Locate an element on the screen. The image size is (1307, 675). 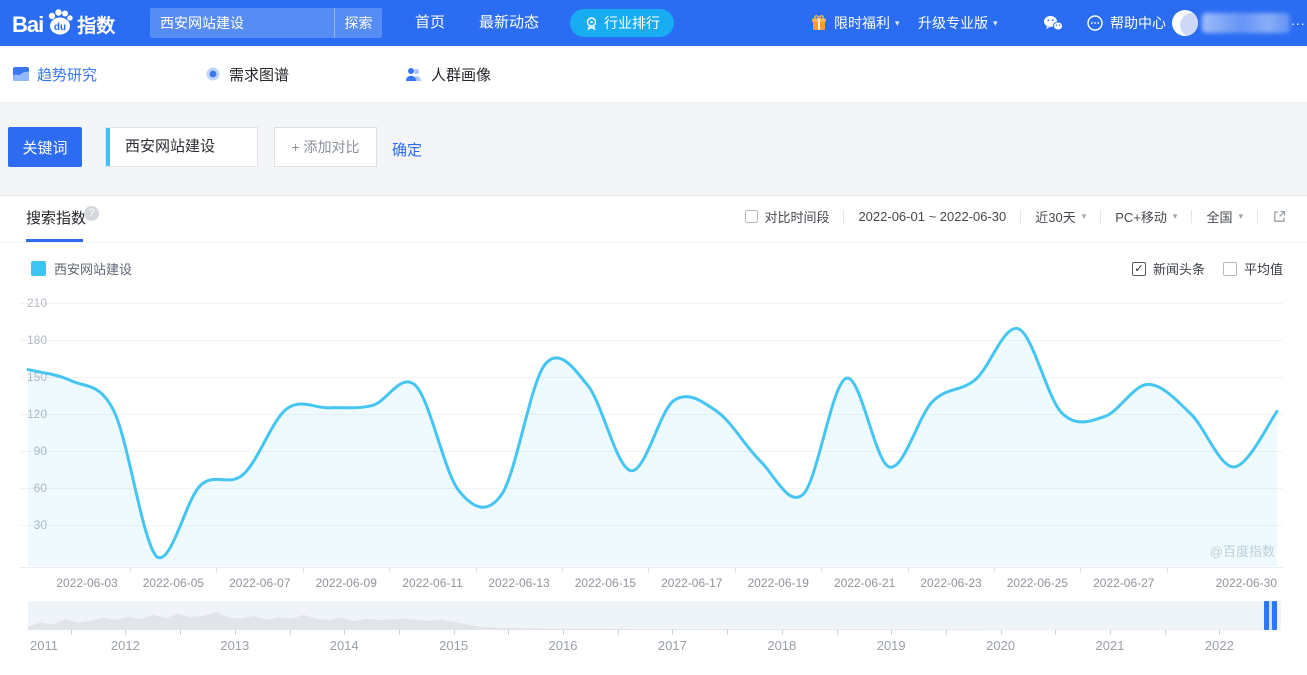
industry-ranking-label: 行业排行 is located at coordinates (632, 23).